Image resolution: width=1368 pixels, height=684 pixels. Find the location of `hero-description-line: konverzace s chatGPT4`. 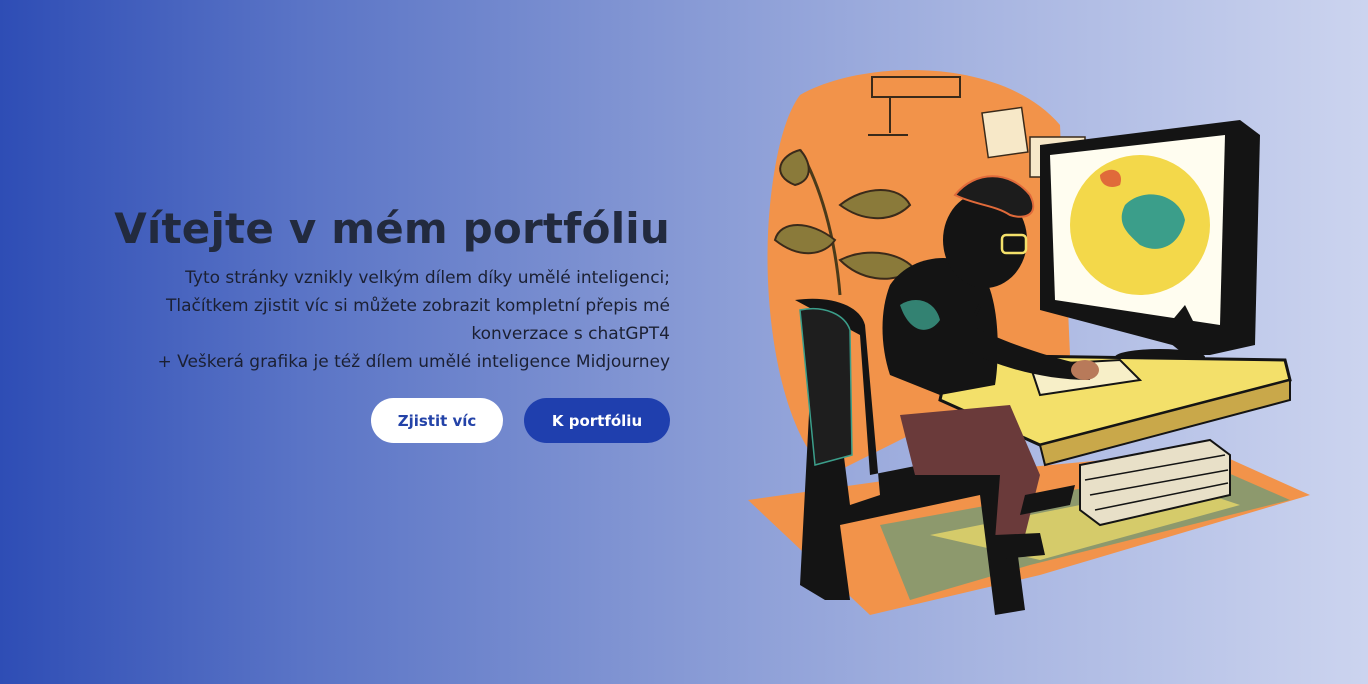

hero-description-line: konverzace s chatGPT4 is located at coordinates (570, 334).